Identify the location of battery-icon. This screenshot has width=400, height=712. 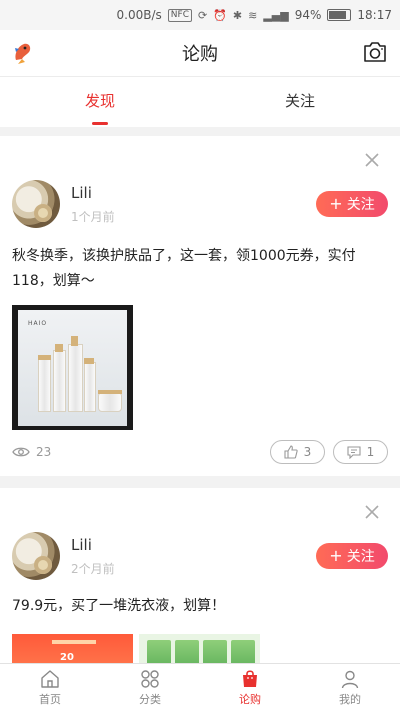
(339, 15).